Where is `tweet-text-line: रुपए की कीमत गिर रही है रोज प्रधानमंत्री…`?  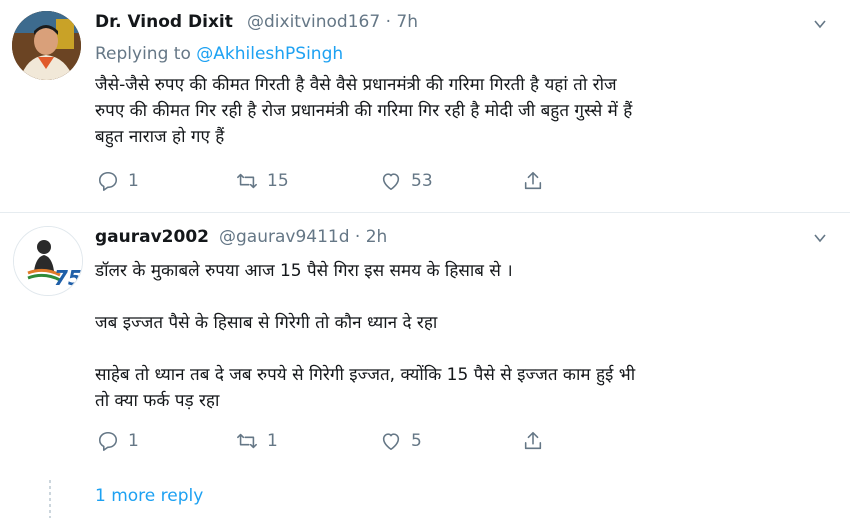
tweet-text-line: रुपए की कीमत गिर रही है रोज प्रधानमंत्री… is located at coordinates (364, 111).